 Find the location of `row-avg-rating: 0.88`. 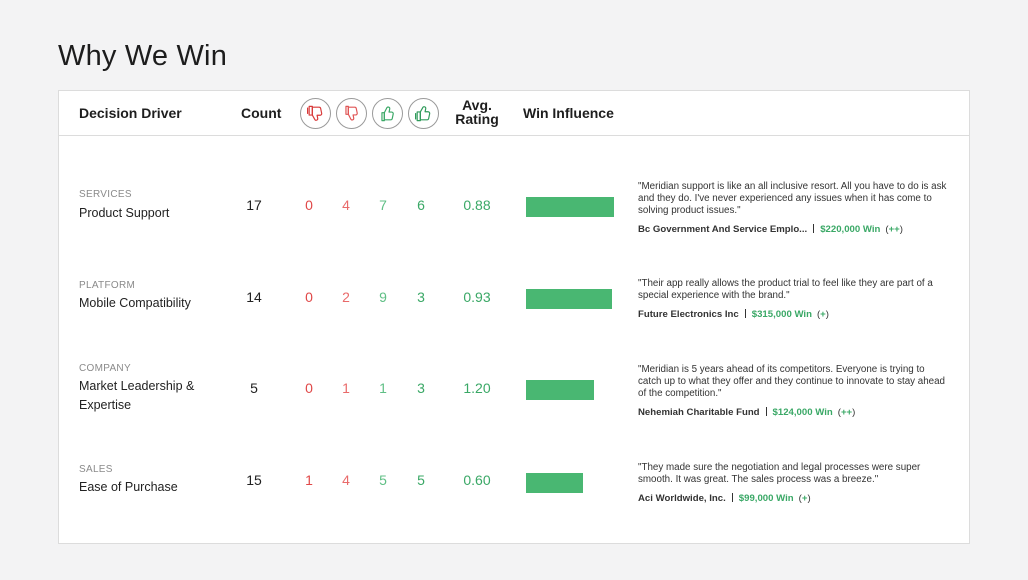

row-avg-rating: 0.88 is located at coordinates (477, 205).